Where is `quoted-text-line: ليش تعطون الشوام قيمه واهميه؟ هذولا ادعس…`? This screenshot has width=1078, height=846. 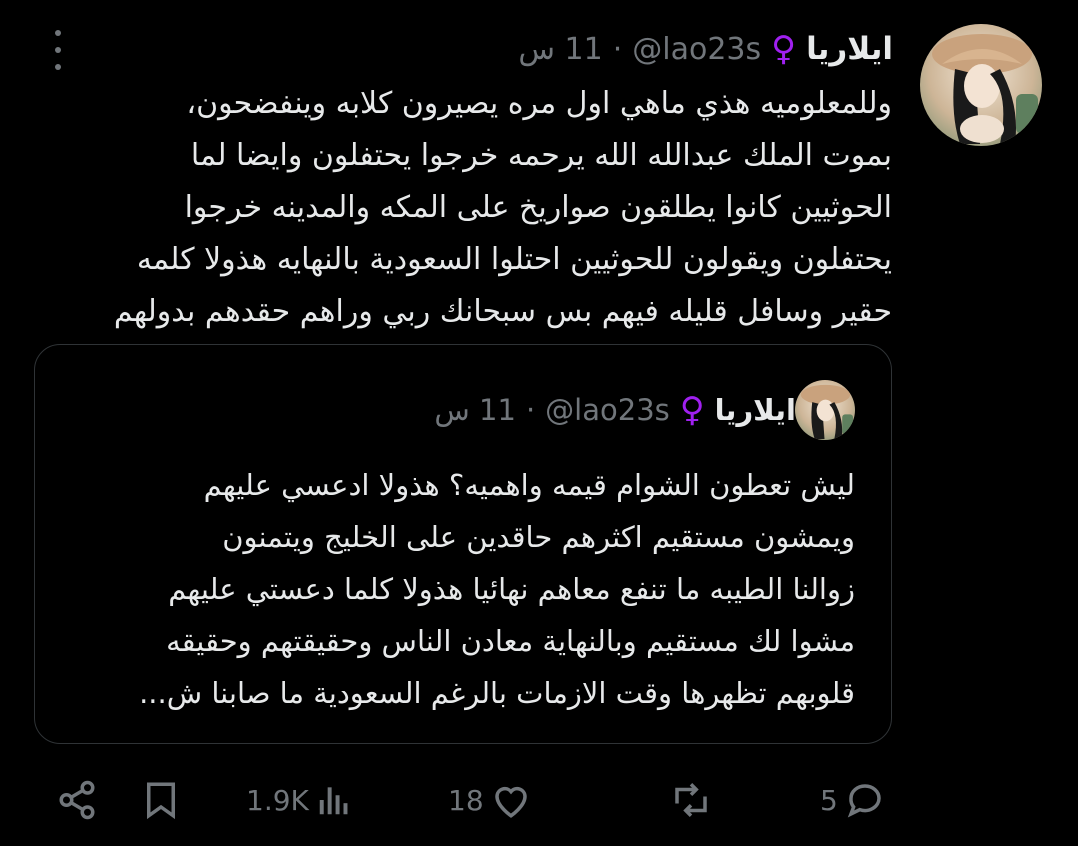
quoted-text-line: ليش تعطون الشوام قيمه واهميه؟ هذولا ادعس… is located at coordinates (529, 485).